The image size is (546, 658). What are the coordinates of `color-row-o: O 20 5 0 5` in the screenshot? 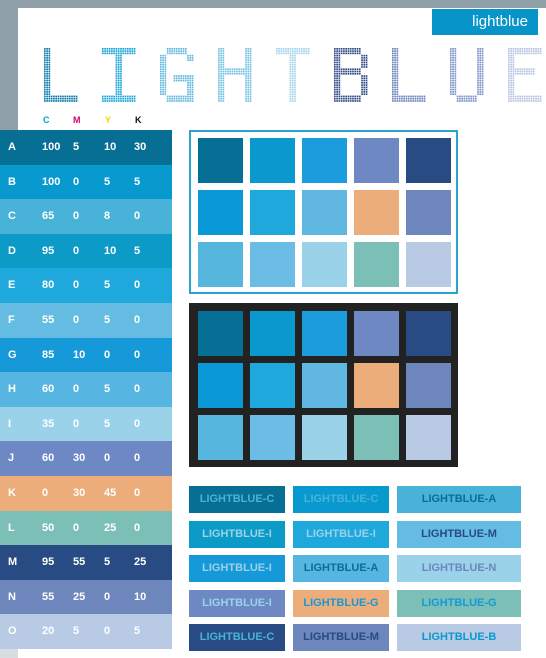 It's located at (86, 632).